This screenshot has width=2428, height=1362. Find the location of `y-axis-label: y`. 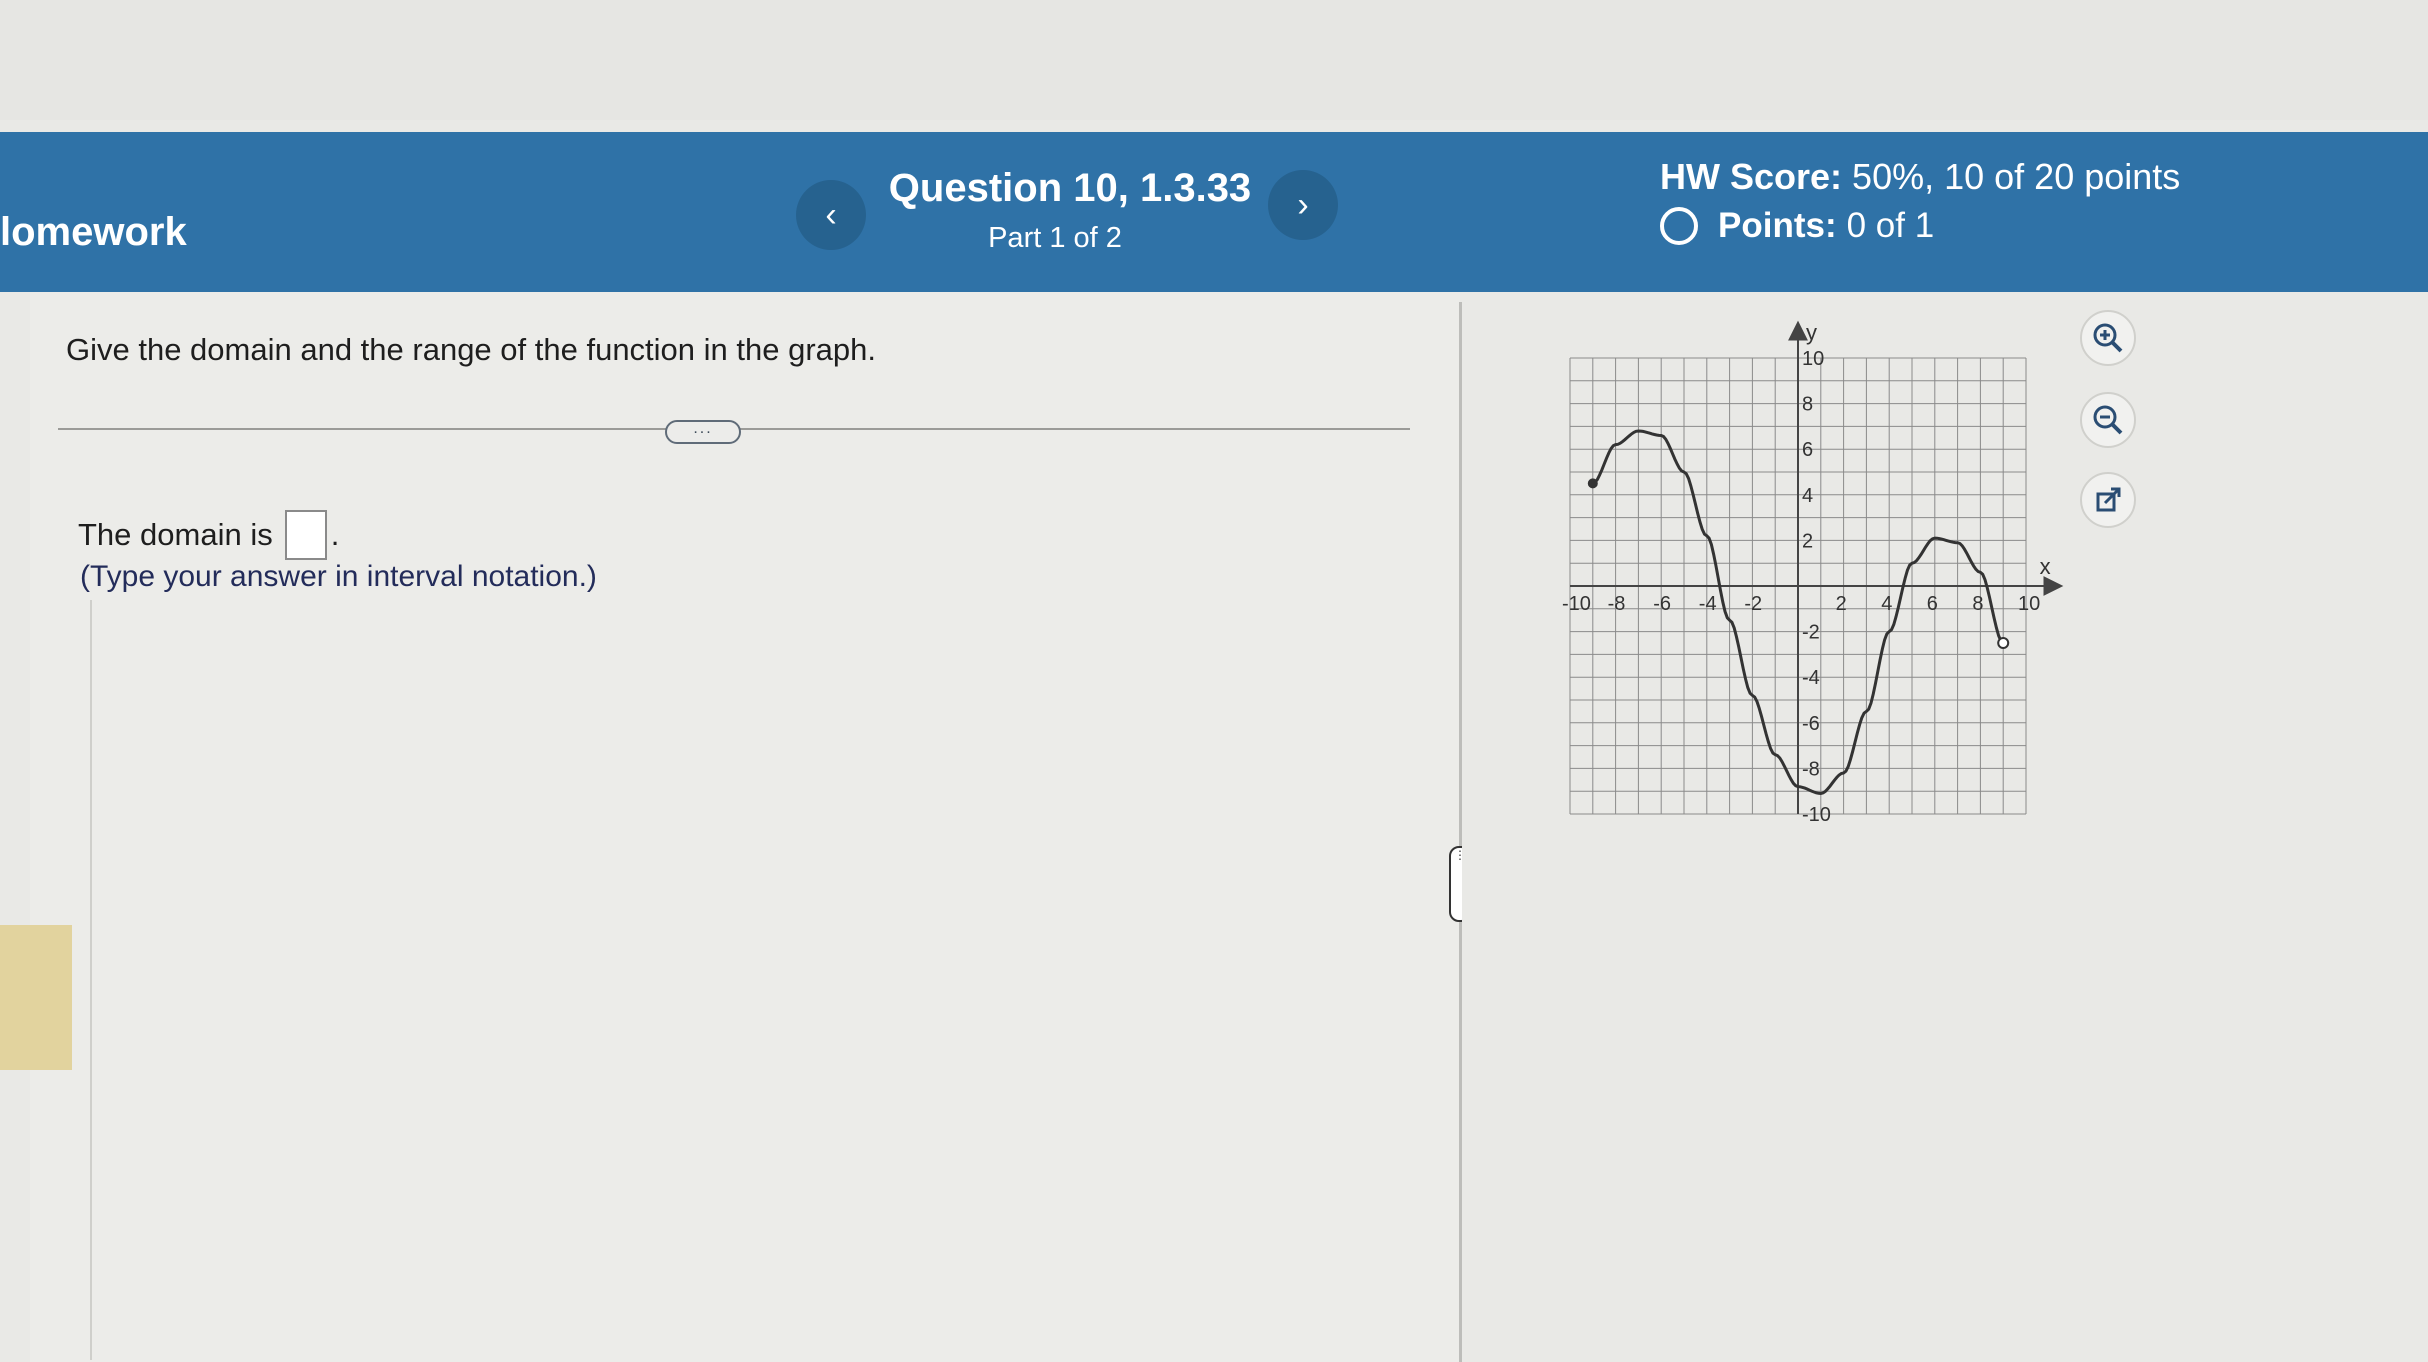

y-axis-label: y is located at coordinates (1811, 332).